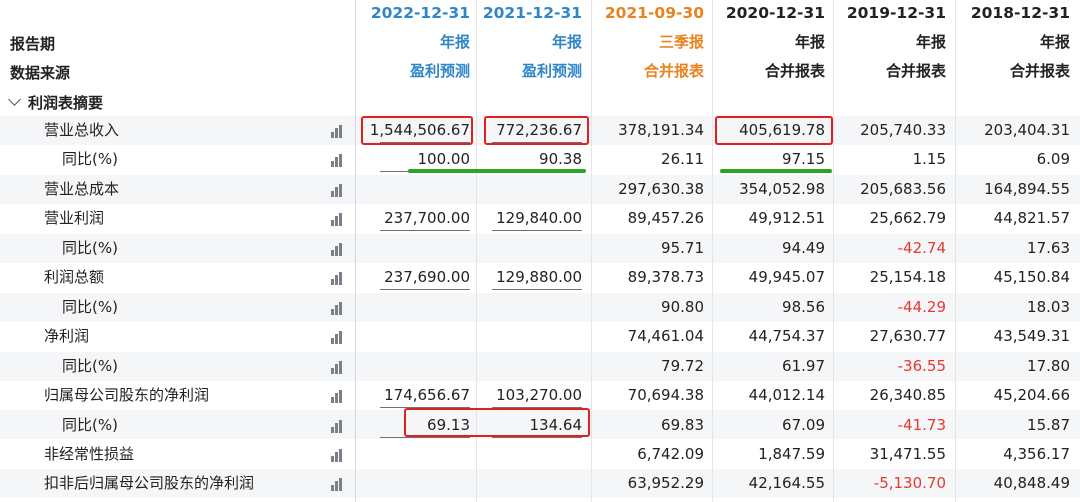 The width and height of the screenshot is (1080, 502). Describe the element at coordinates (497, 422) in the screenshot. I see `highlight-box` at that location.